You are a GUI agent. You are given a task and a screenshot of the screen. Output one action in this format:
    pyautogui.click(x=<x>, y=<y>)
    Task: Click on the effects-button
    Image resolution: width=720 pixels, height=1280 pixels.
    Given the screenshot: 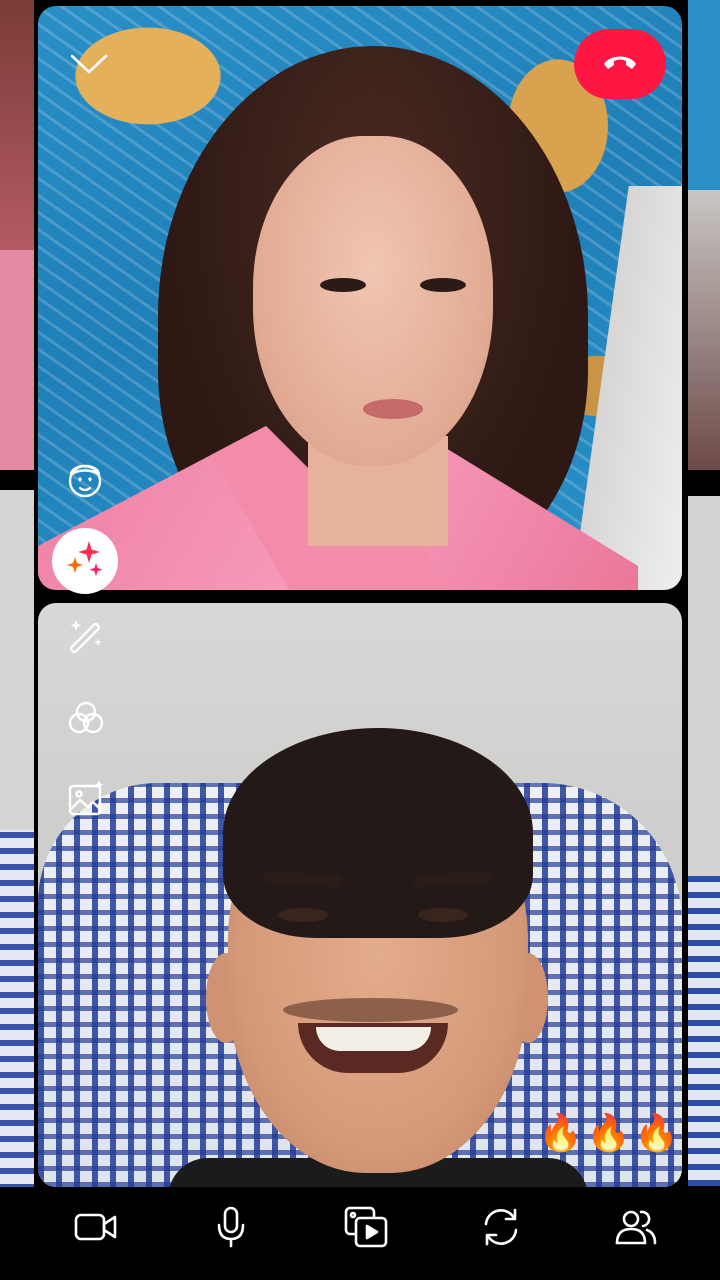 What is the action you would take?
    pyautogui.click(x=85, y=561)
    